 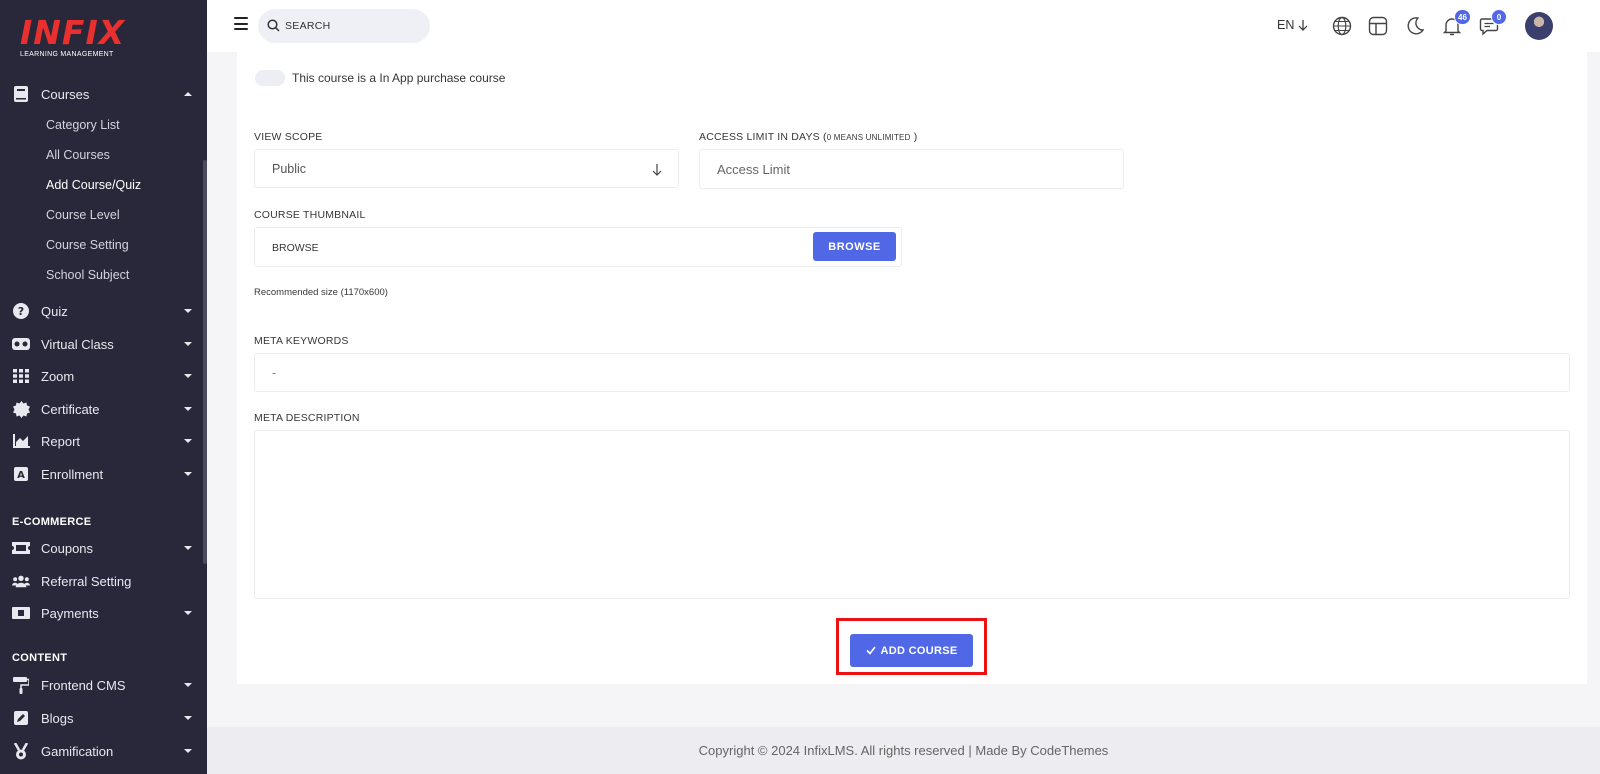 I want to click on sidebar-item-report: Report, so click(x=103, y=441).